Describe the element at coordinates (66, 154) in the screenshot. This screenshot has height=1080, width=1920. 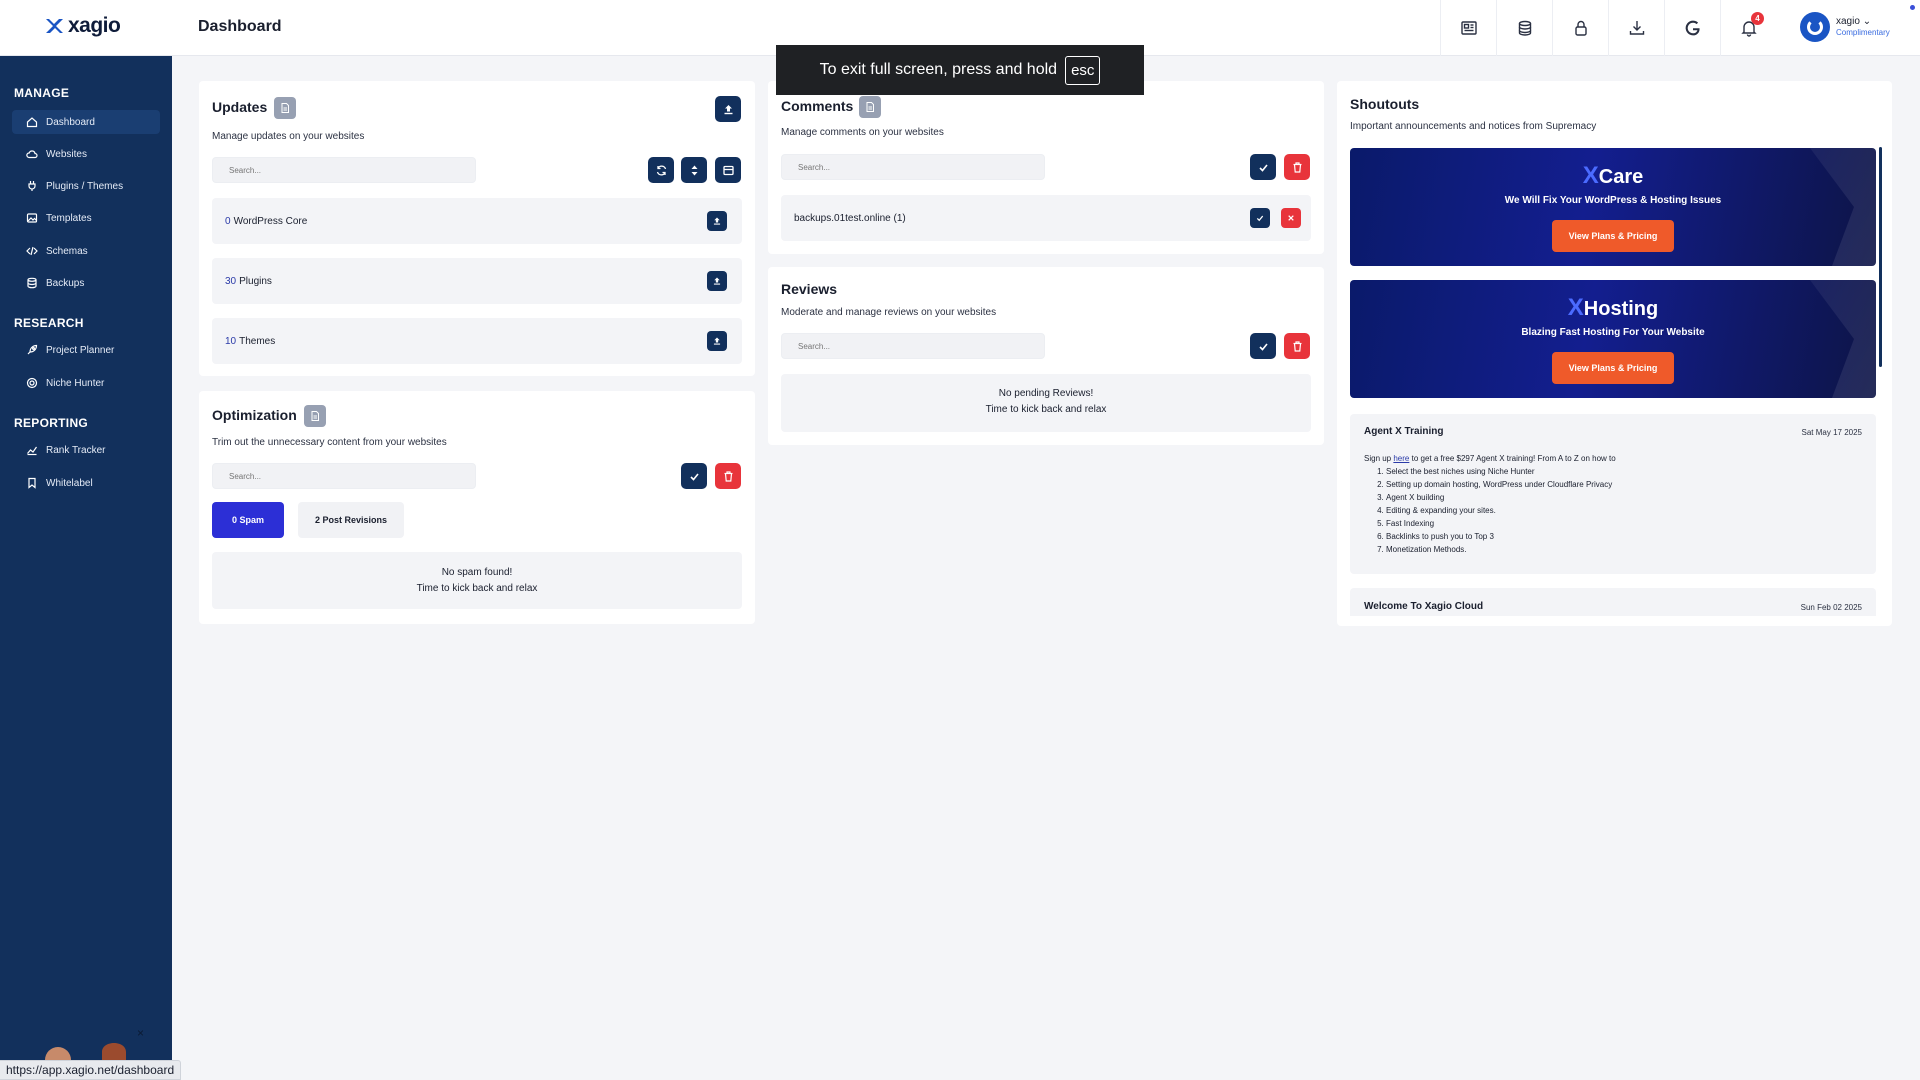
I see `sidebar-item-label: Websites` at that location.